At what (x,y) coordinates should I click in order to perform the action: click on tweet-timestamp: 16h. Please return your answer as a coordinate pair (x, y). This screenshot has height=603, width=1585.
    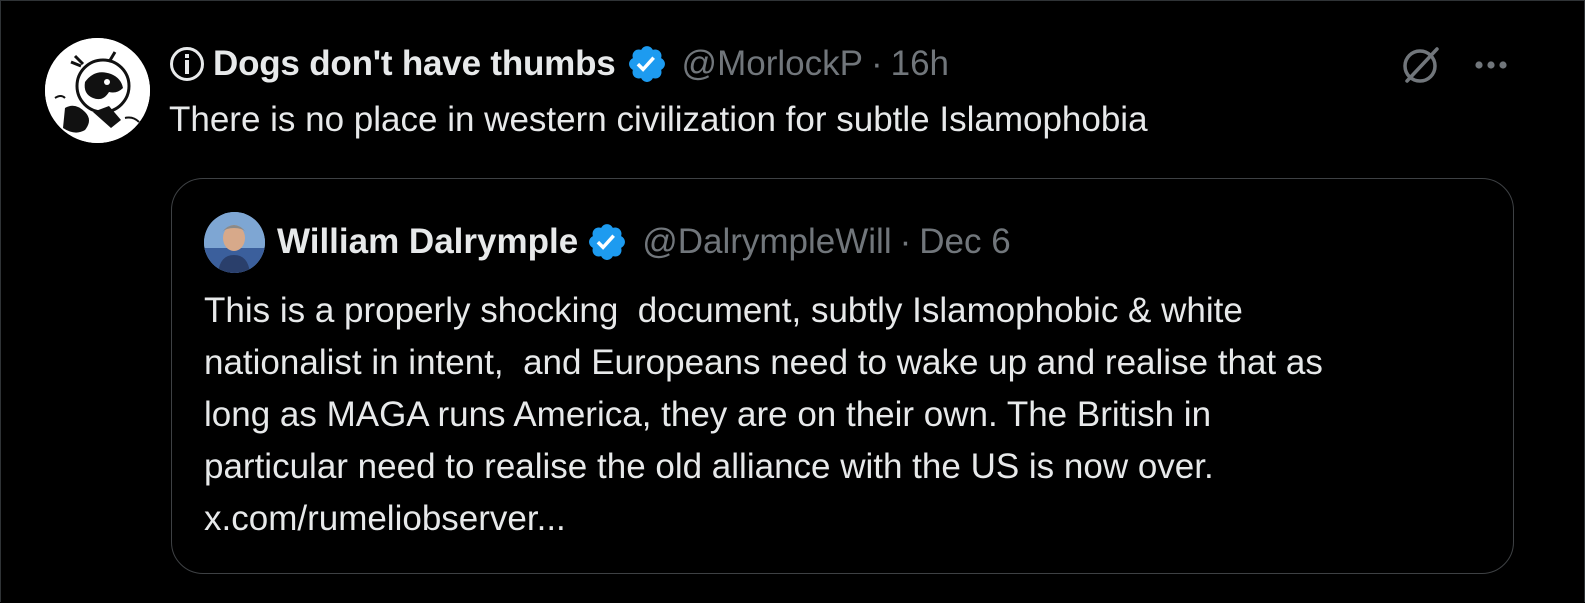
    Looking at the image, I should click on (920, 64).